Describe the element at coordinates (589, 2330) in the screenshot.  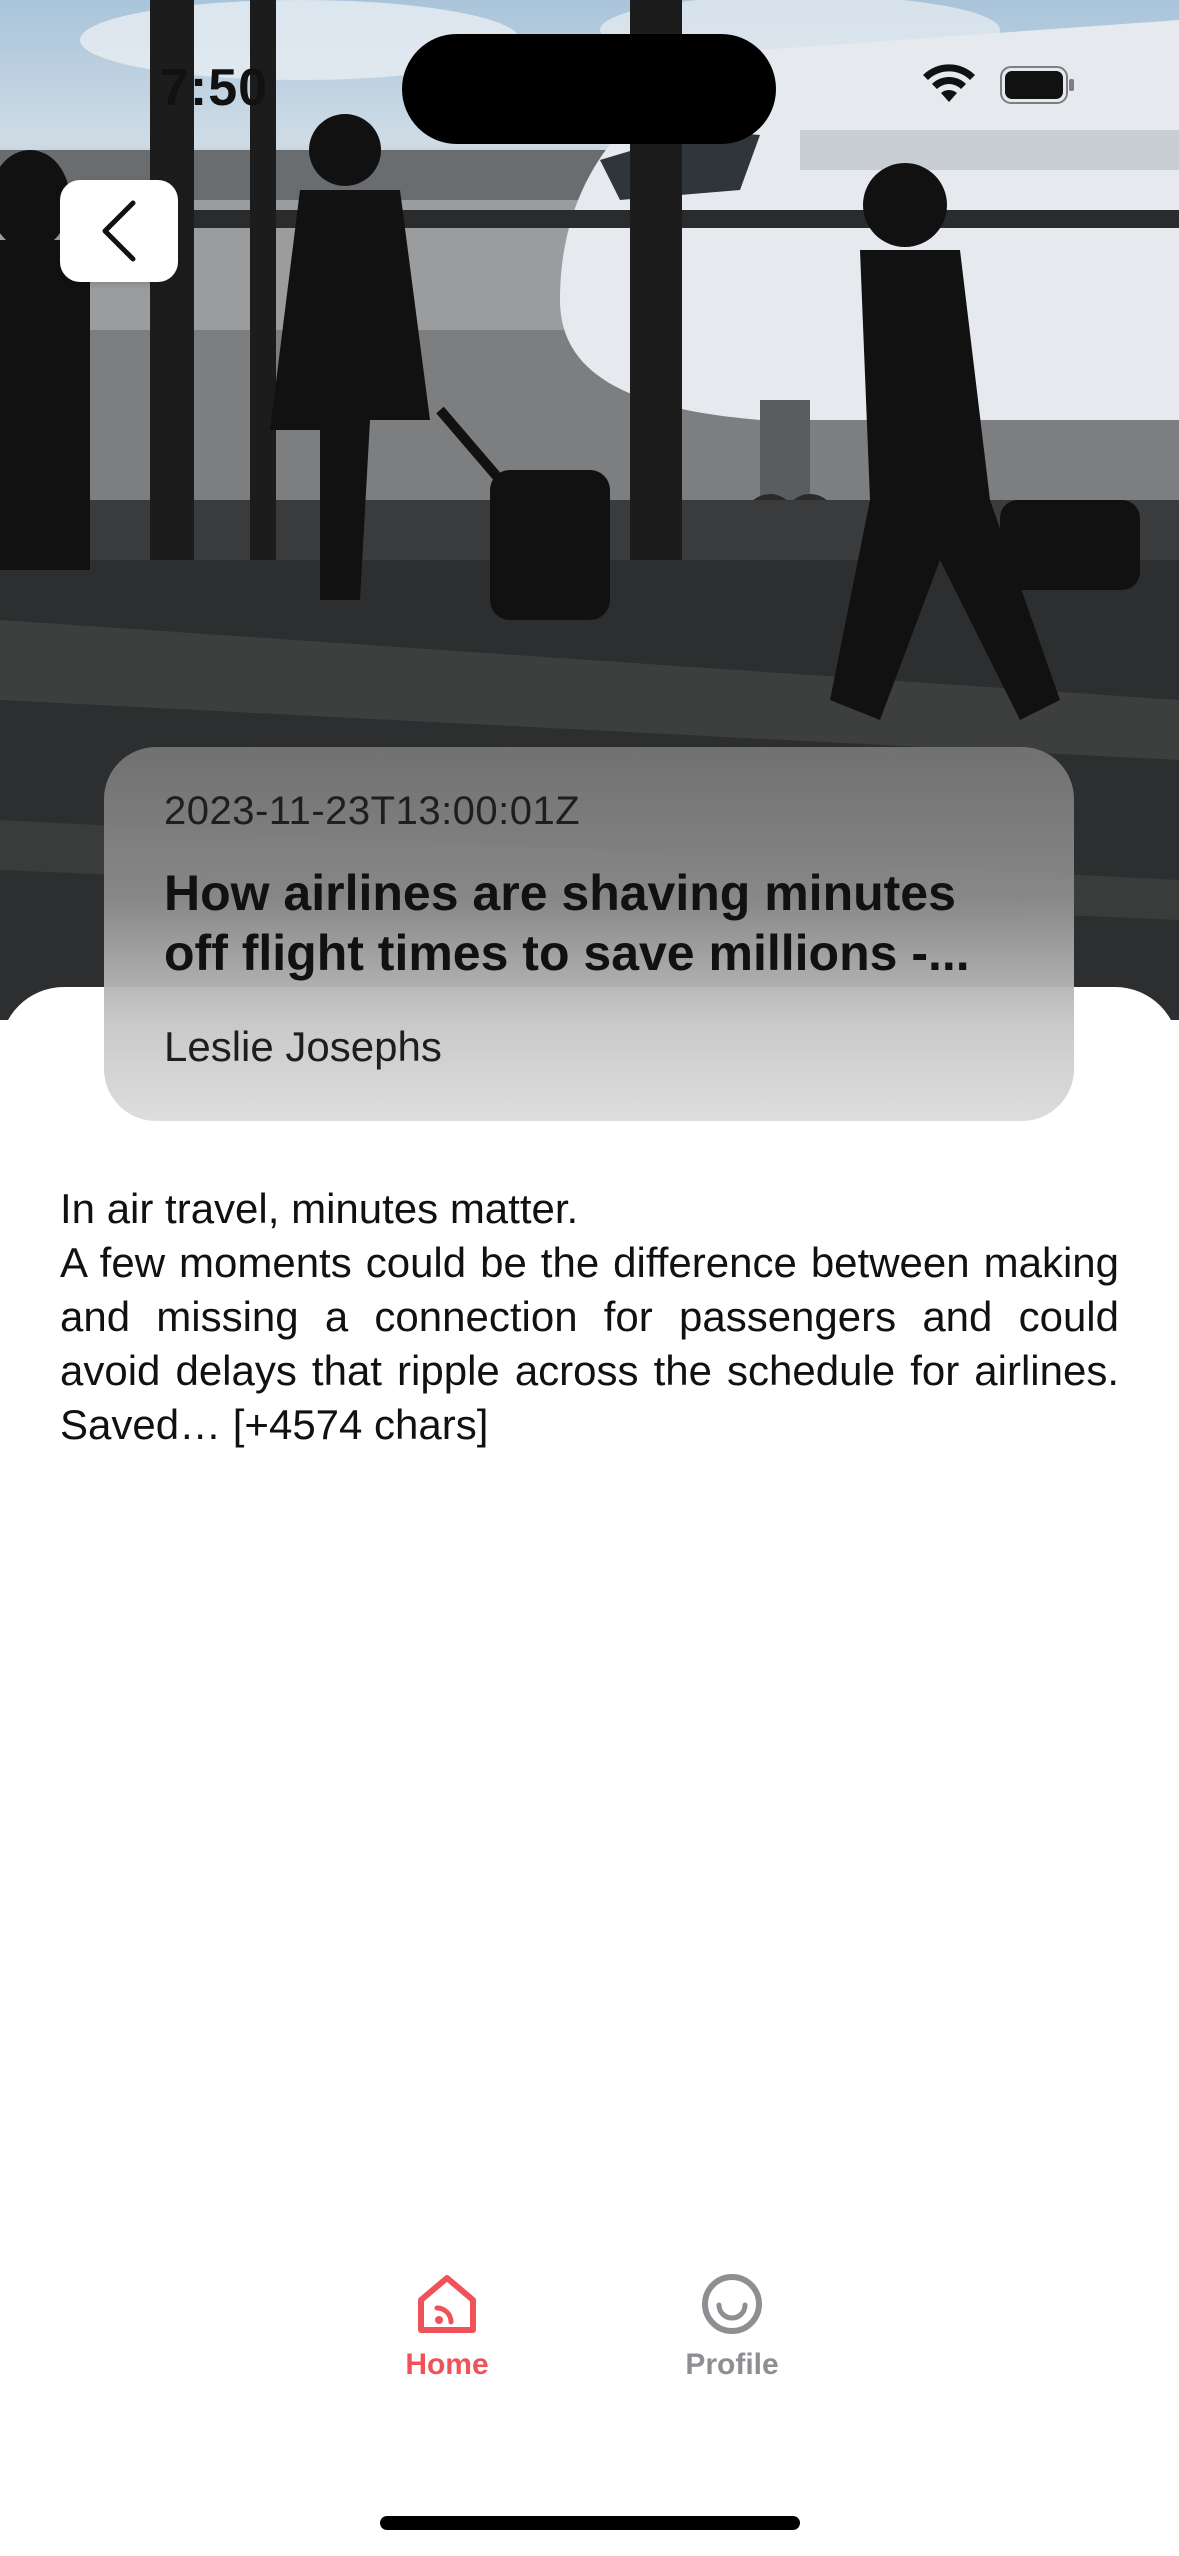
I see `tab-bar: Home Profile` at that location.